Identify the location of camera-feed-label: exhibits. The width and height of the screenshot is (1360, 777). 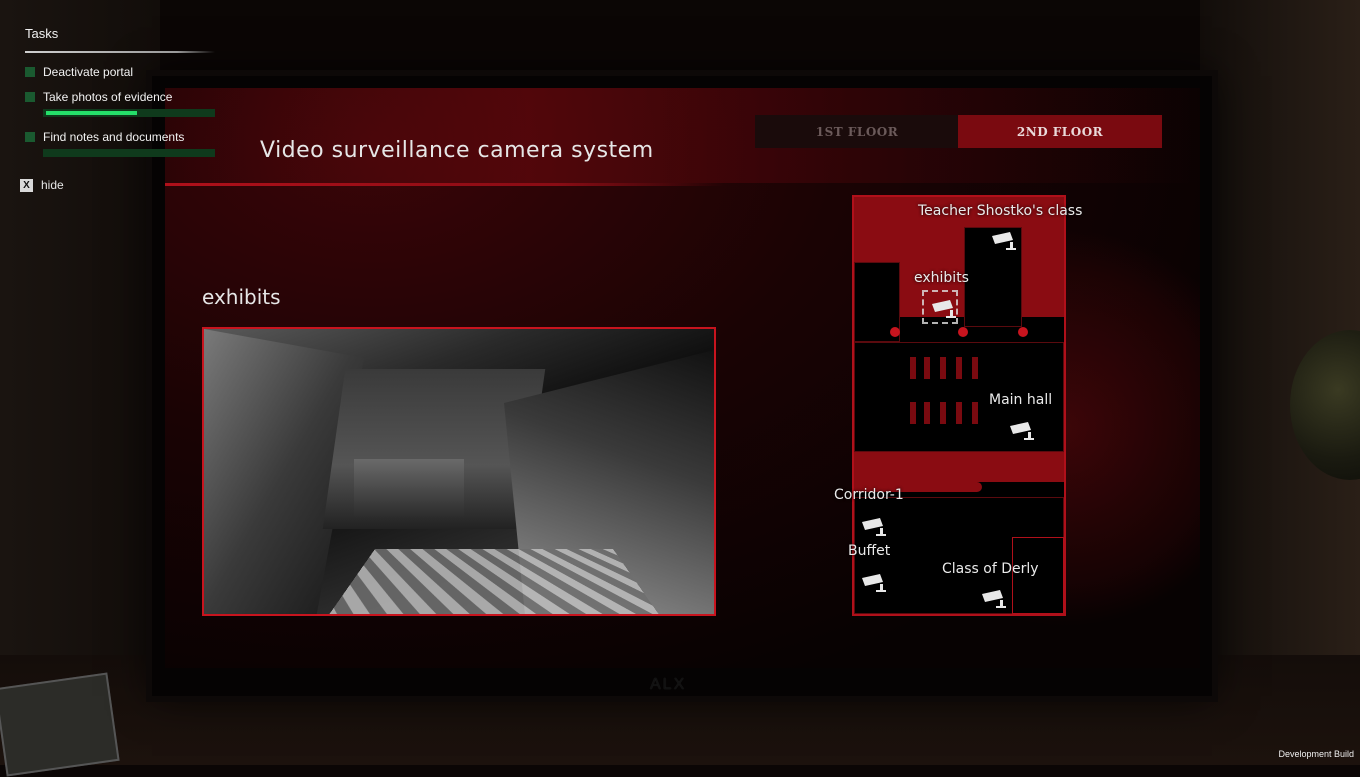
(241, 297).